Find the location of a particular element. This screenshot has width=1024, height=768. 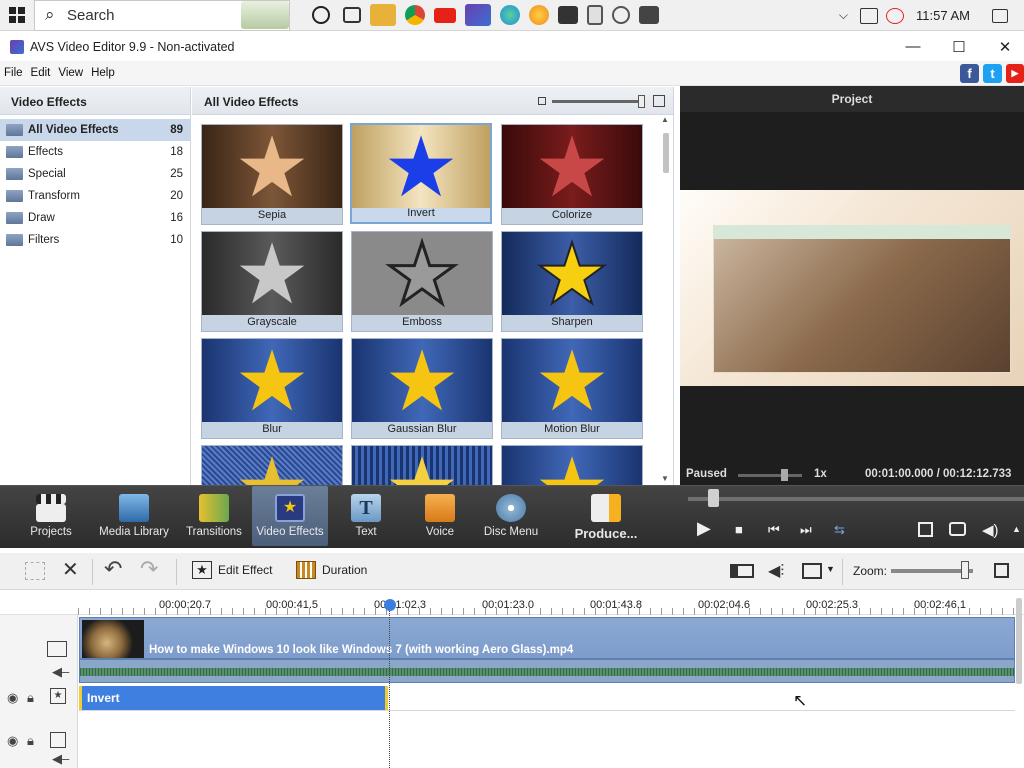

chrome-icon is located at coordinates (414, 15).